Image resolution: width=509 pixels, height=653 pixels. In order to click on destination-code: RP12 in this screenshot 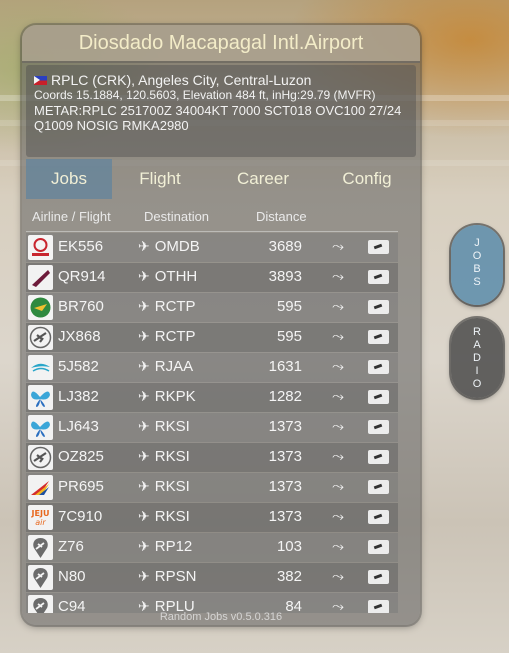, I will do `click(173, 546)`.